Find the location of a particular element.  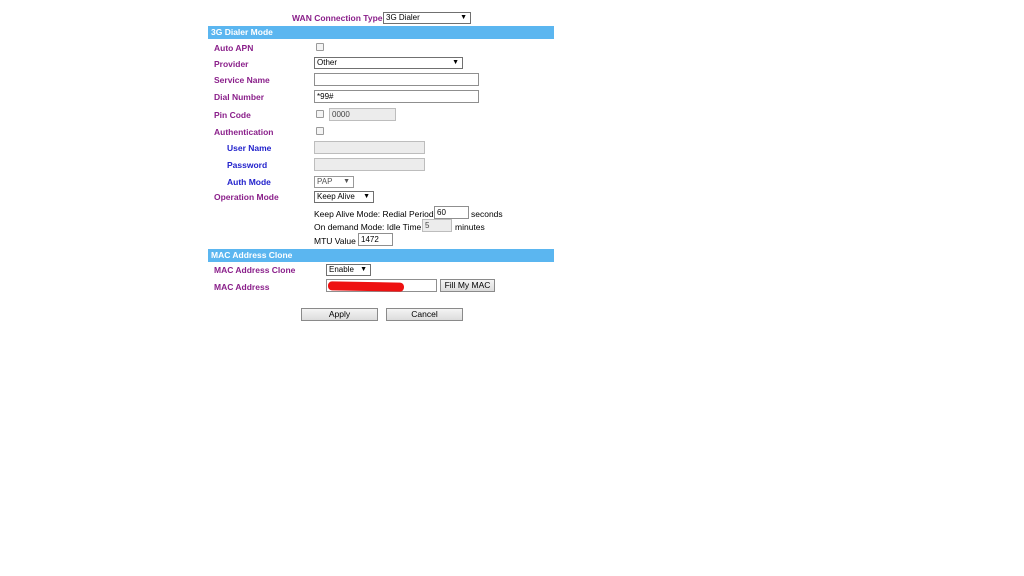

operation-mode-label: Operation Mode is located at coordinates (246, 197).